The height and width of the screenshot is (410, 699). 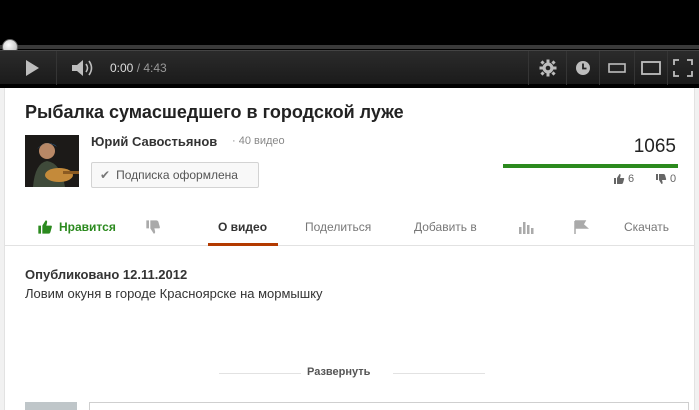 I want to click on small-player-button, so click(x=617, y=68).